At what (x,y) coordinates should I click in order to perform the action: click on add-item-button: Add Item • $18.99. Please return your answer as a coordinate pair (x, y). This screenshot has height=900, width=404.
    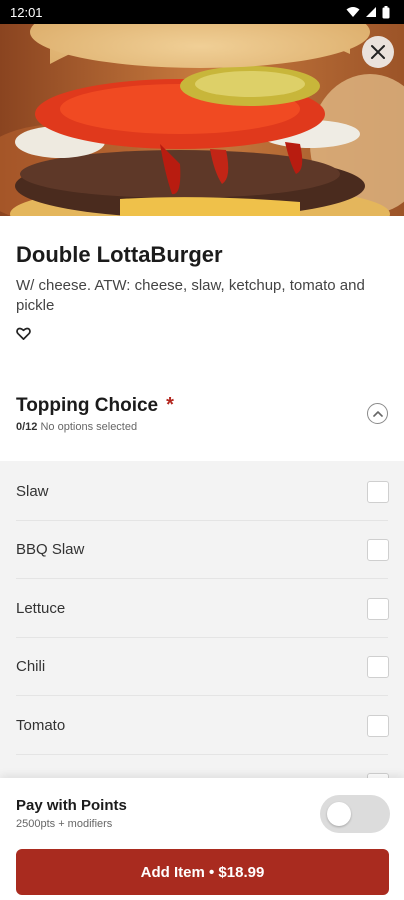
    Looking at the image, I should click on (202, 872).